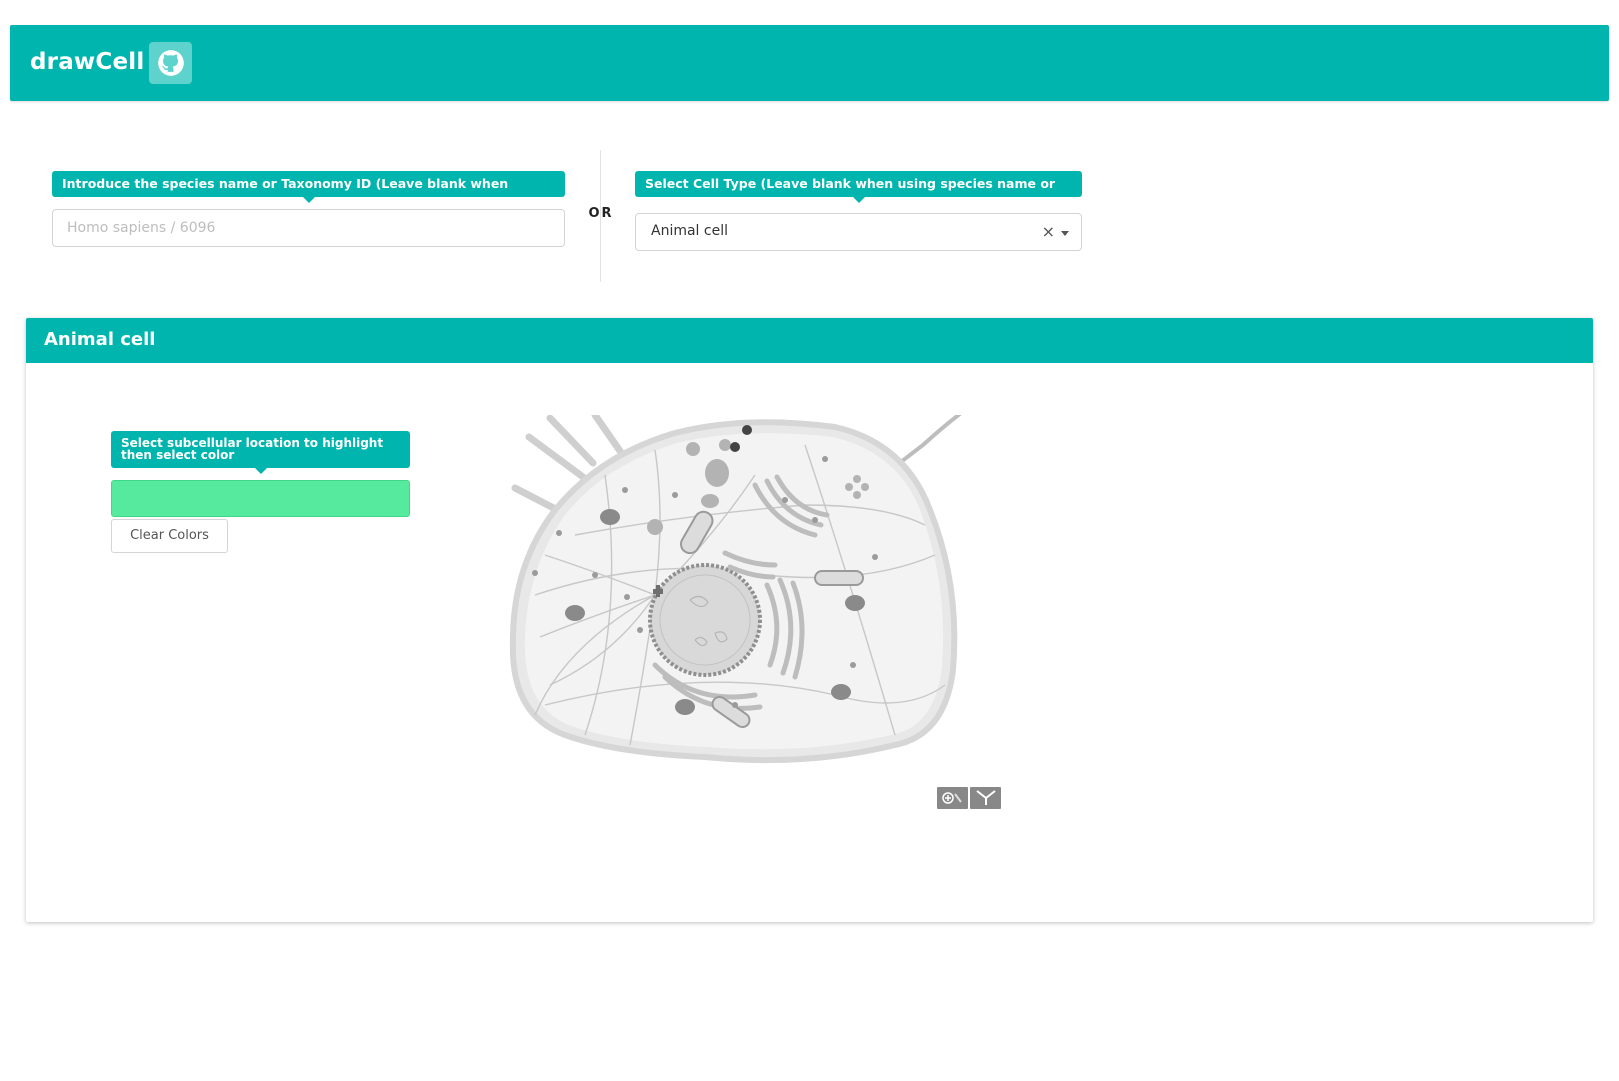 Image resolution: width=1619 pixels, height=1081 pixels. Describe the element at coordinates (858, 232) in the screenshot. I see `celltype-select: Animal cell ×` at that location.